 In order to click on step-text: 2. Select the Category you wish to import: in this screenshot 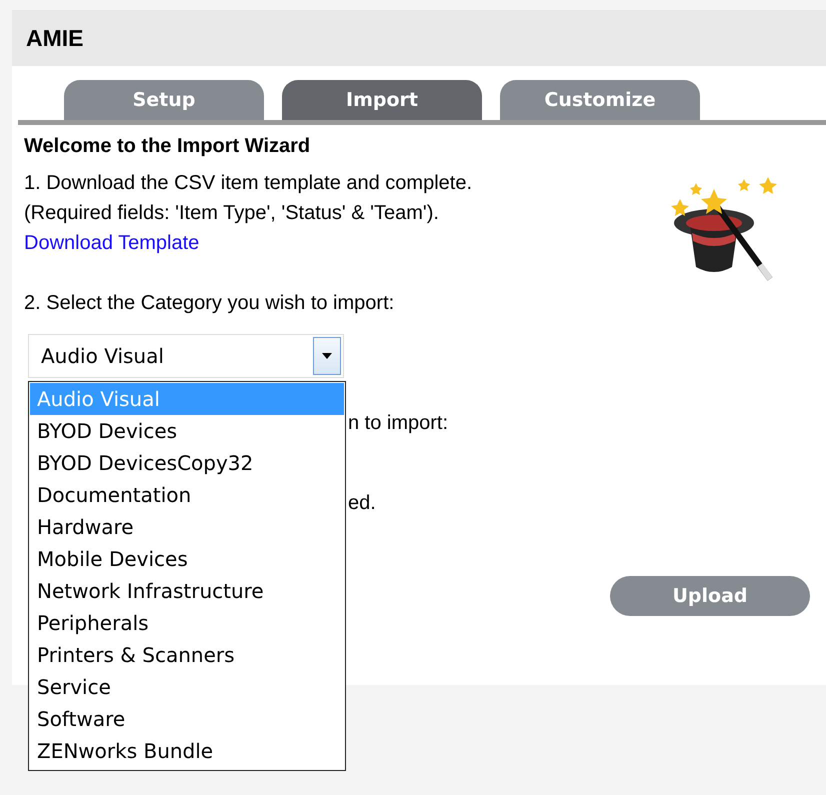, I will do `click(209, 303)`.